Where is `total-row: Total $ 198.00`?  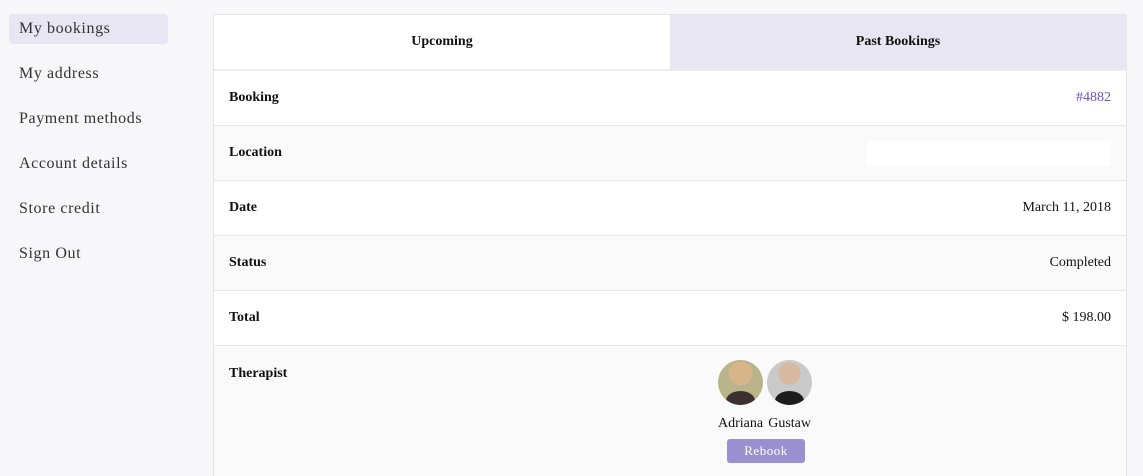
total-row: Total $ 198.00 is located at coordinates (670, 318).